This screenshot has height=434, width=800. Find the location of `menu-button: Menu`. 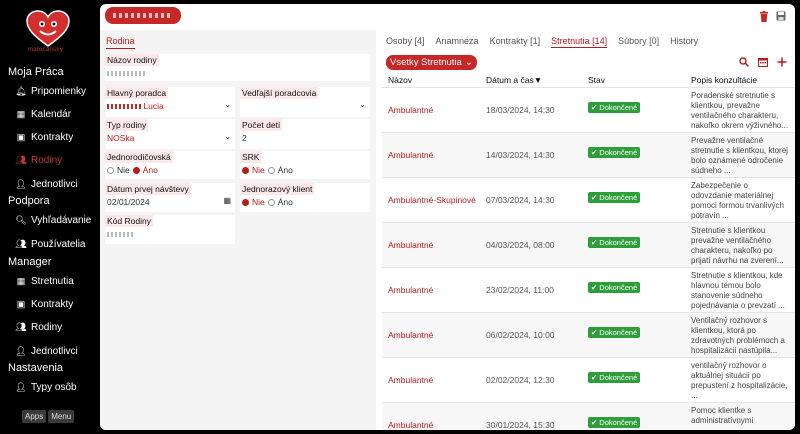

menu-button: Menu is located at coordinates (61, 416).